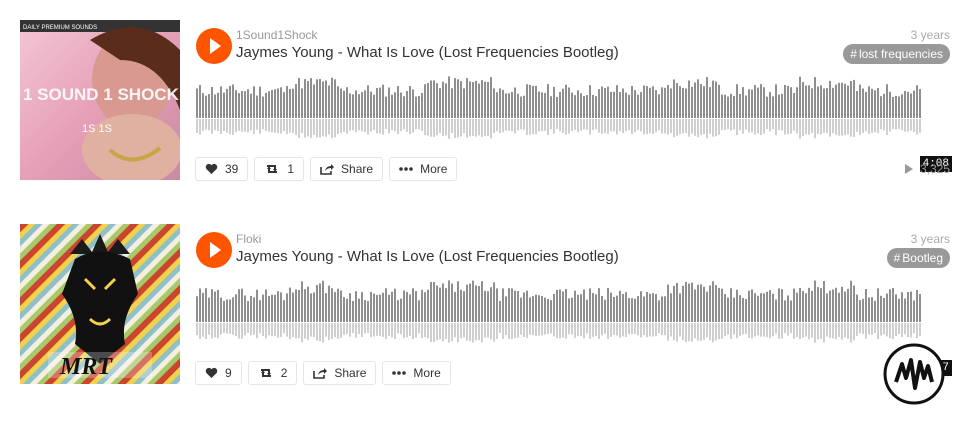 This screenshot has width=972, height=424. What do you see at coordinates (222, 169) in the screenshot?
I see `like-button: 39` at bounding box center [222, 169].